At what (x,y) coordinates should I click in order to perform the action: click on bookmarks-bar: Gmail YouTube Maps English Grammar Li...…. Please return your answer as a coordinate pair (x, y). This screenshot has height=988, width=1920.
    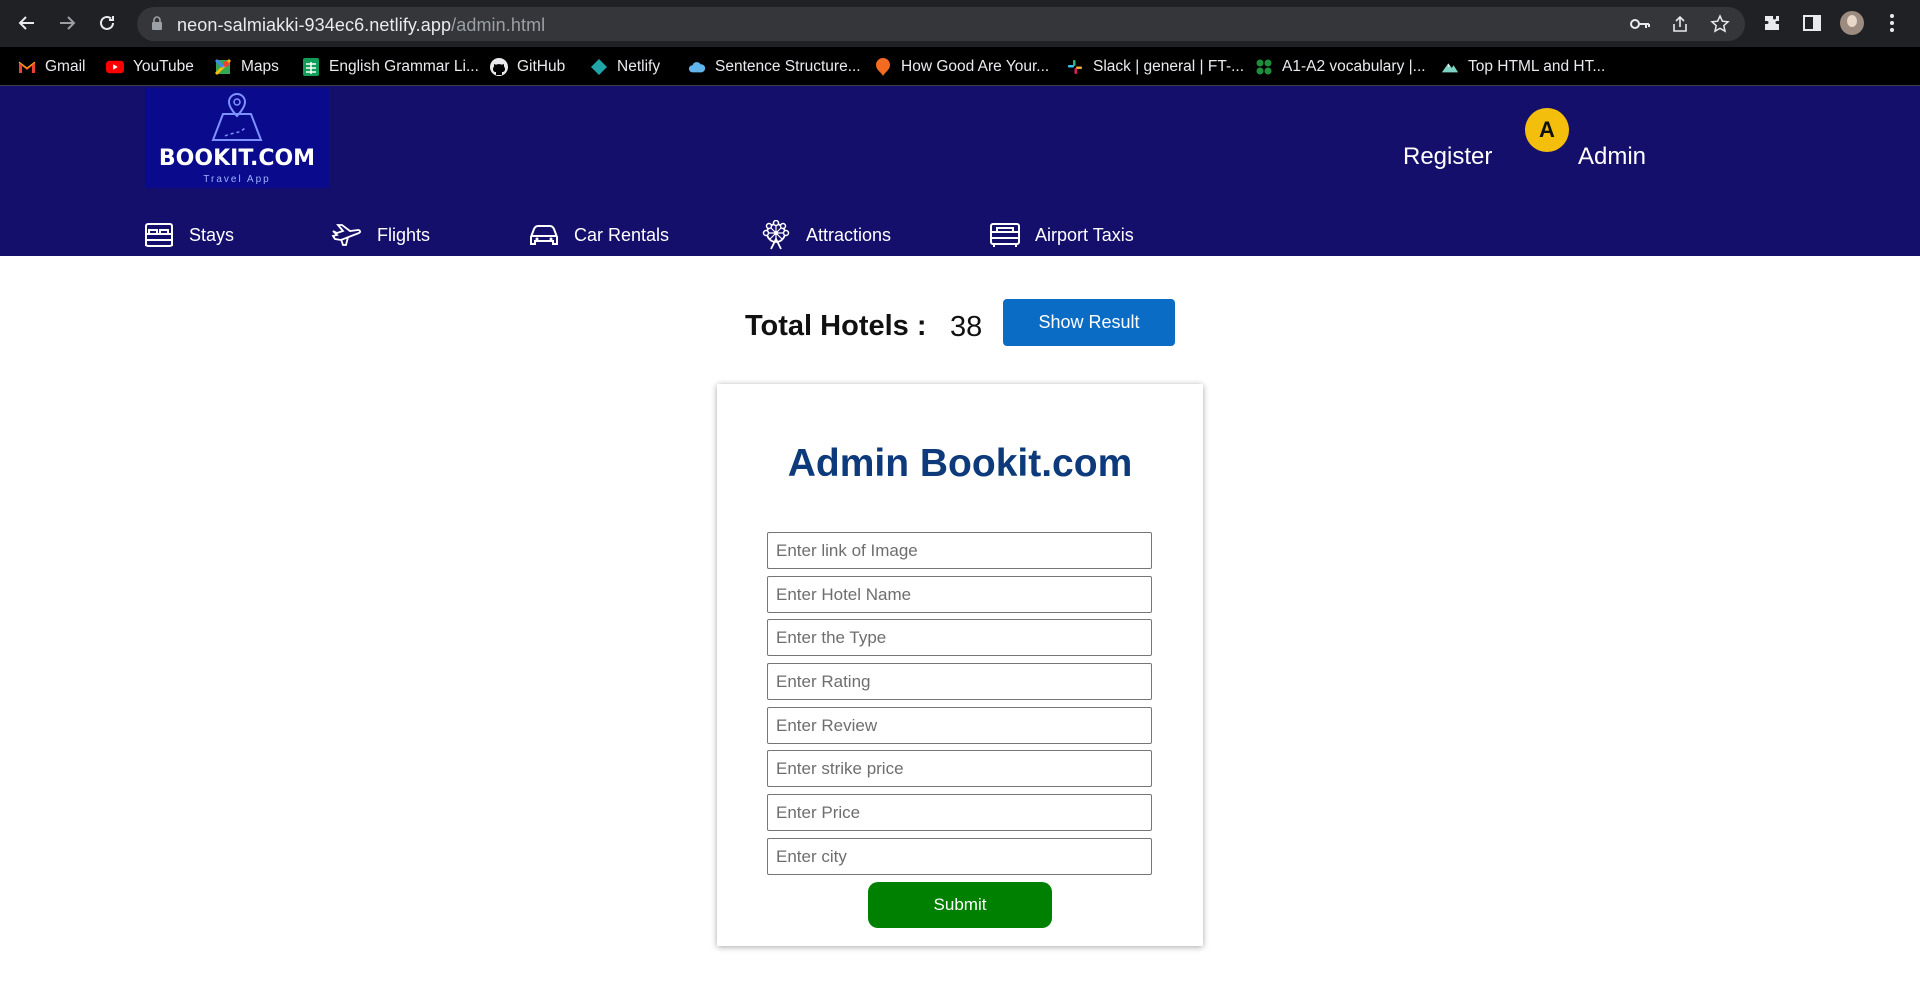
    Looking at the image, I should click on (960, 66).